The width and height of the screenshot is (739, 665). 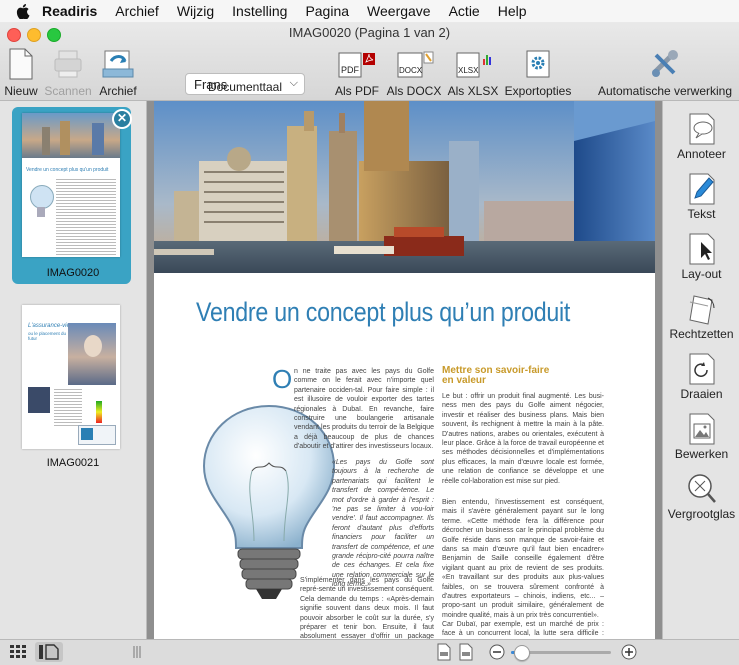 I want to click on straighten-icon, so click(x=701, y=310).